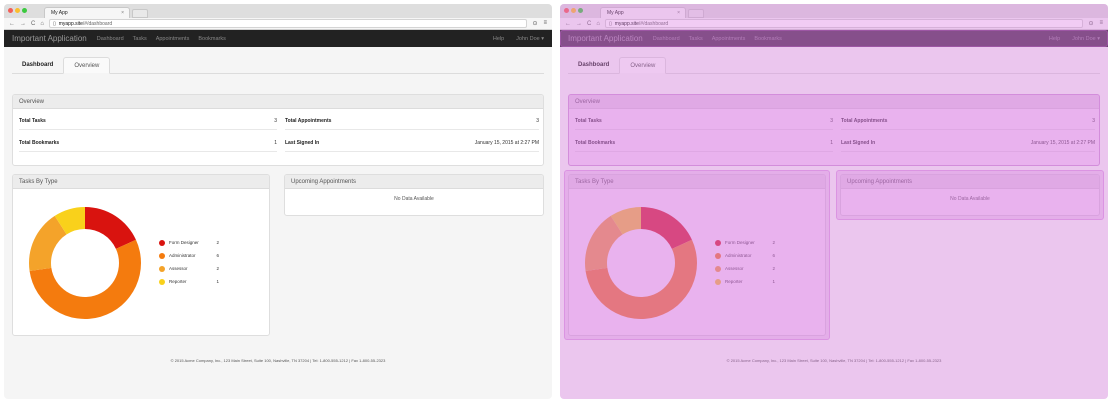 This screenshot has height=403, width=1110. Describe the element at coordinates (834, 130) in the screenshot. I see `overview-highlight` at that location.